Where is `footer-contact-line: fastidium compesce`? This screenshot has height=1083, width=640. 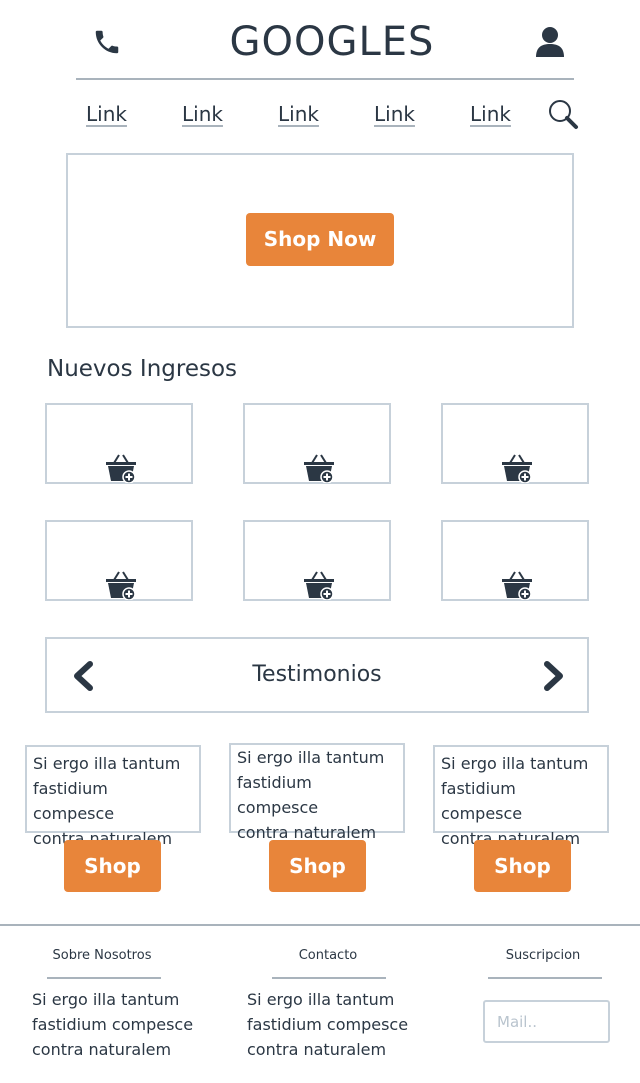 footer-contact-line: fastidium compesce is located at coordinates (328, 1024).